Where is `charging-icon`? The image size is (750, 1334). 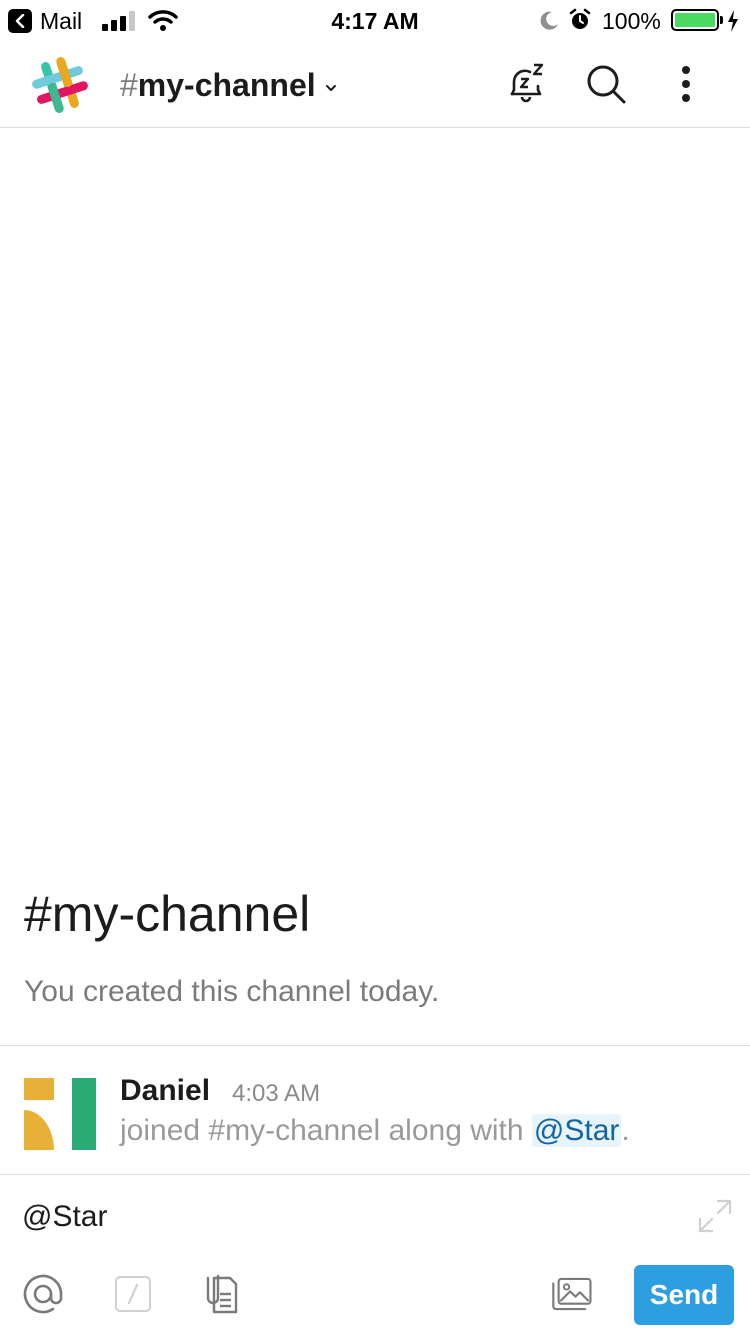 charging-icon is located at coordinates (733, 21).